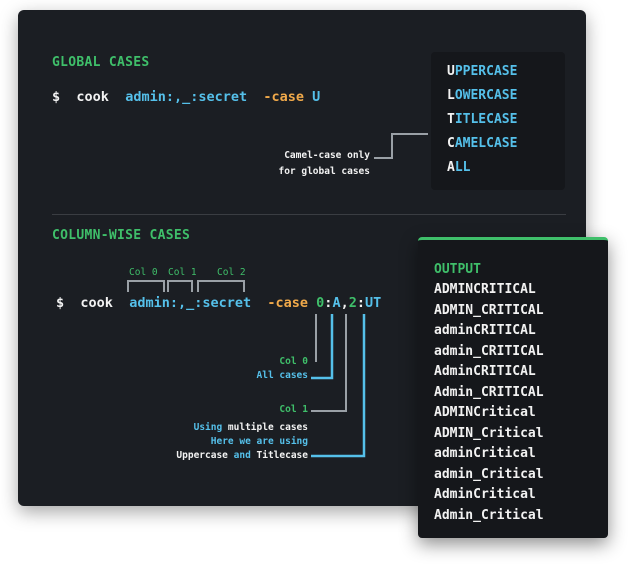 The width and height of the screenshot is (640, 574). I want to click on output-item: adminCritical, so click(485, 453).